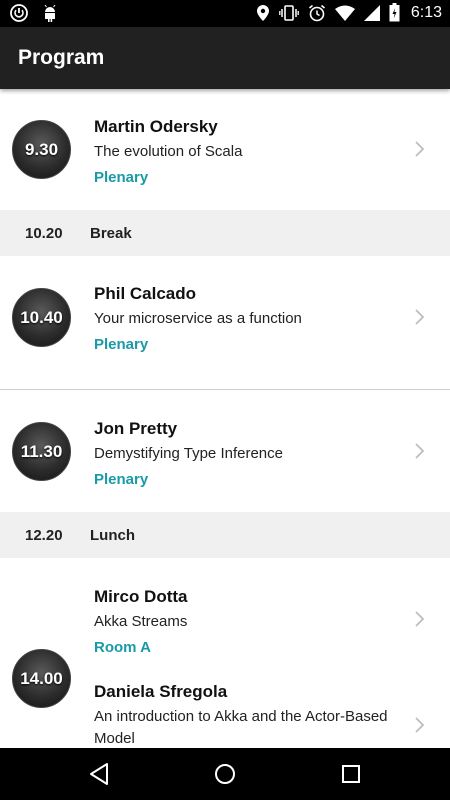  I want to click on vibrate-icon, so click(289, 12).